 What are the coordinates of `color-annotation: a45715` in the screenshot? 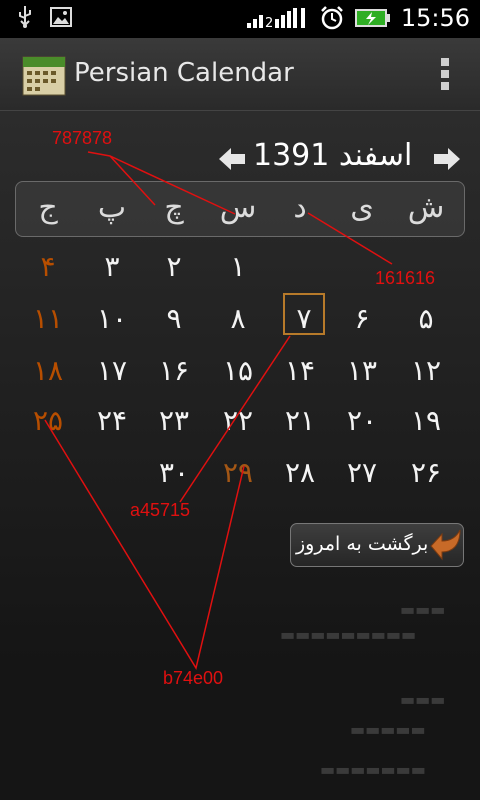 It's located at (160, 510).